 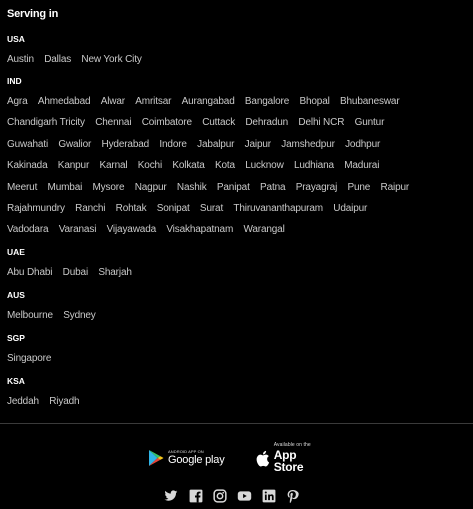 I want to click on city-link: Nagpur, so click(x=151, y=187).